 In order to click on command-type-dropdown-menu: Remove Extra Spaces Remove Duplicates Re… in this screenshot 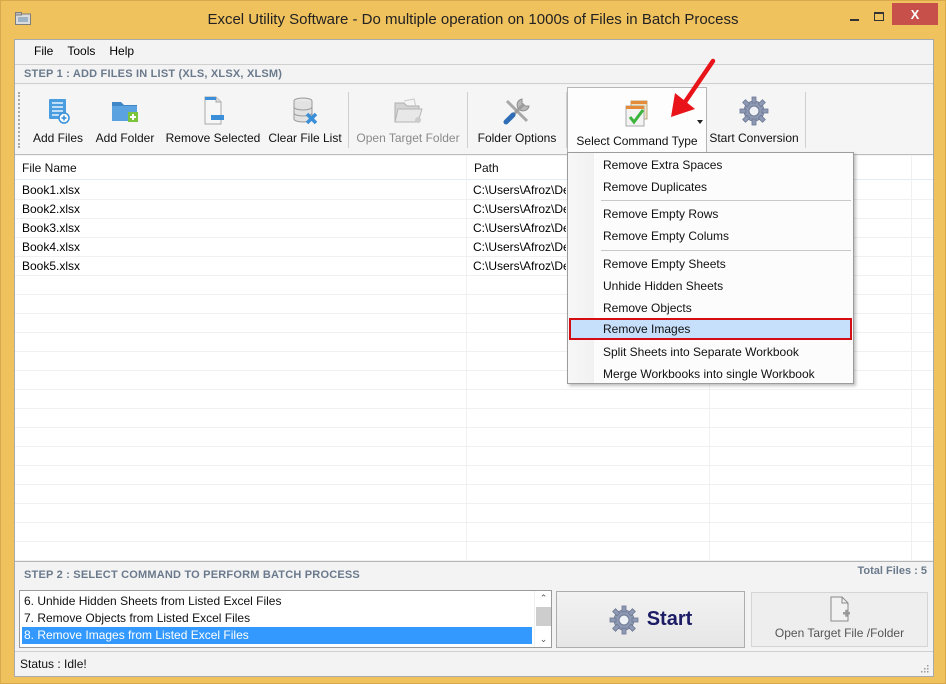, I will do `click(710, 268)`.